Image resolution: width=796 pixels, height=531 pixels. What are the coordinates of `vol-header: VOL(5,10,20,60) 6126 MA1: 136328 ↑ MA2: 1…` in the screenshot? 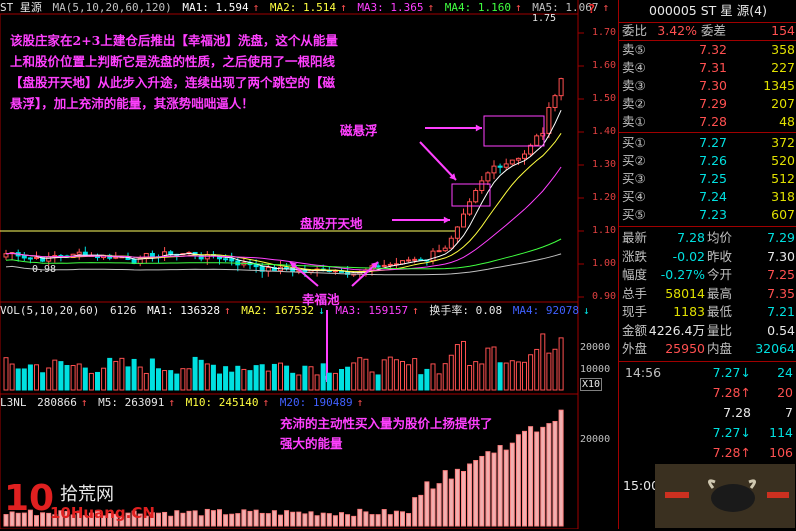 It's located at (297, 311).